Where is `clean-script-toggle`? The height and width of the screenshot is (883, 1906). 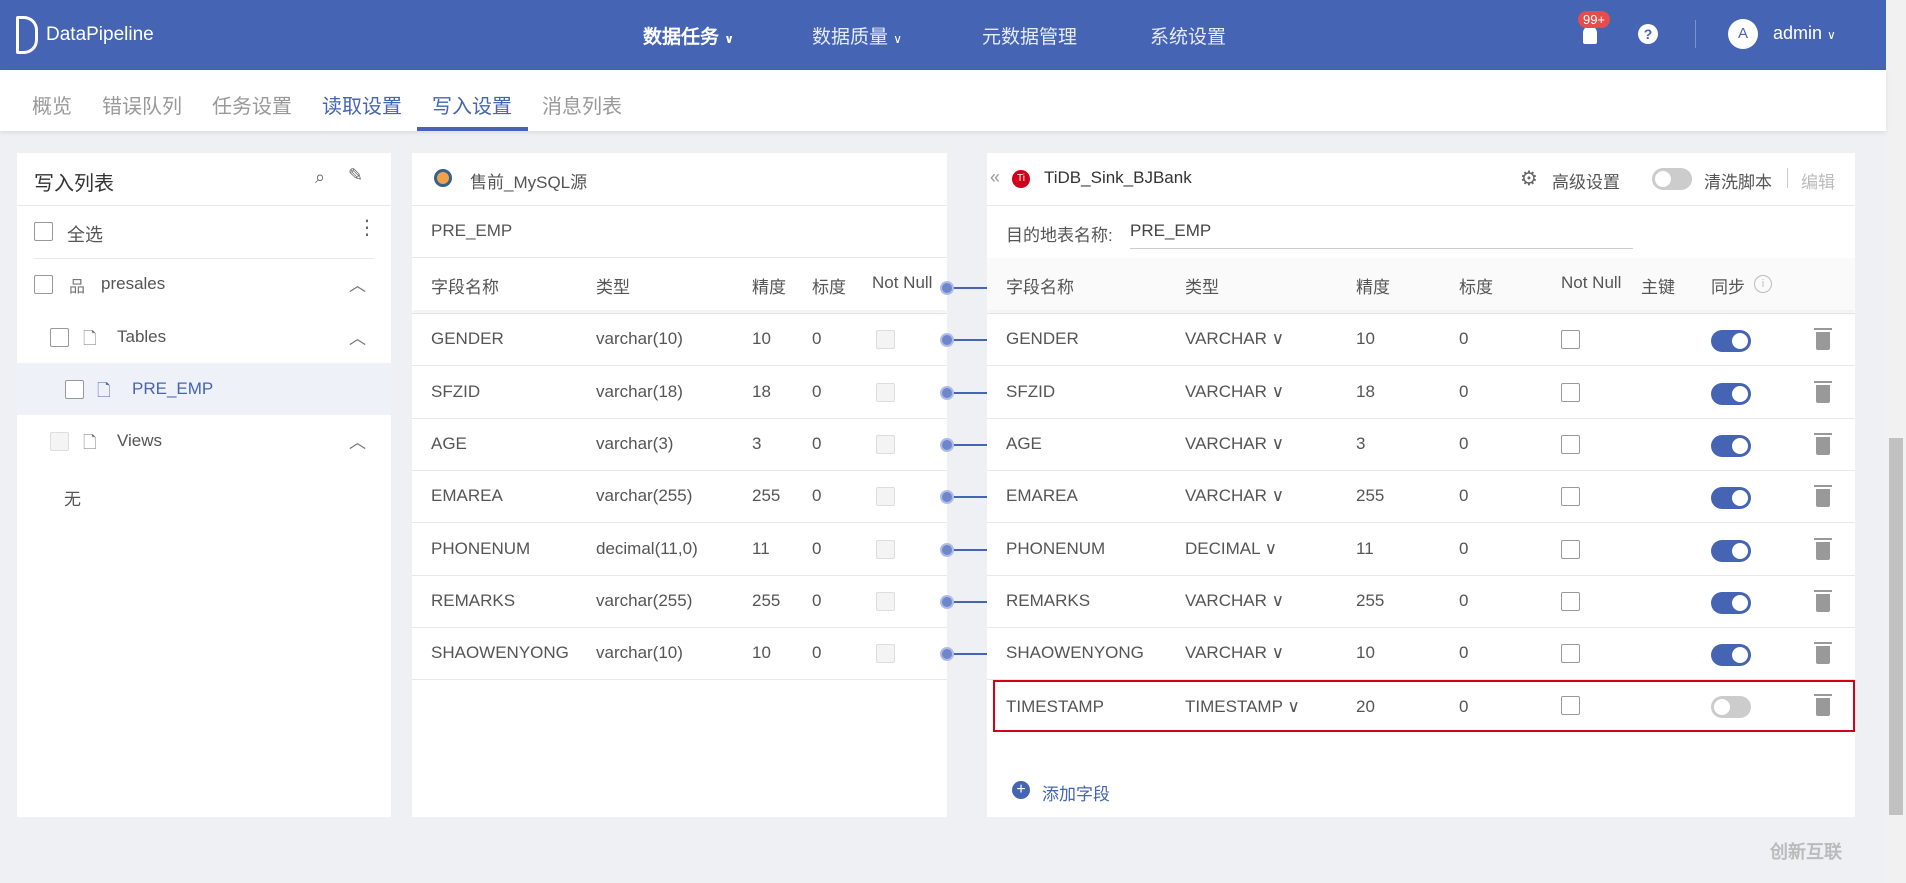 clean-script-toggle is located at coordinates (1672, 179).